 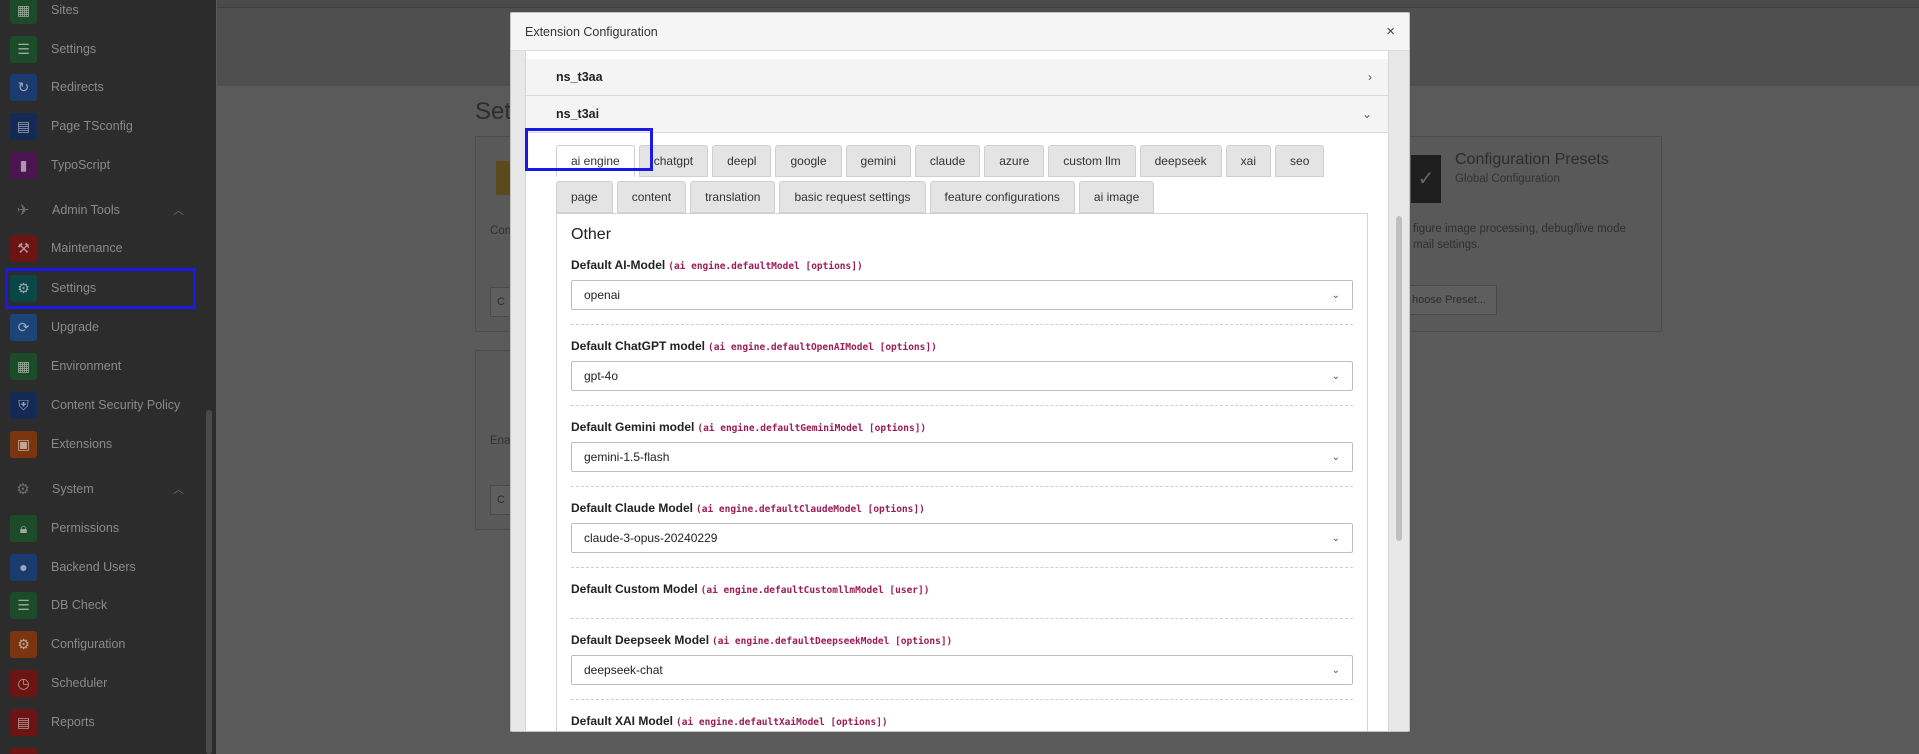 What do you see at coordinates (23, 12) in the screenshot?
I see `sites-icon: ▦` at bounding box center [23, 12].